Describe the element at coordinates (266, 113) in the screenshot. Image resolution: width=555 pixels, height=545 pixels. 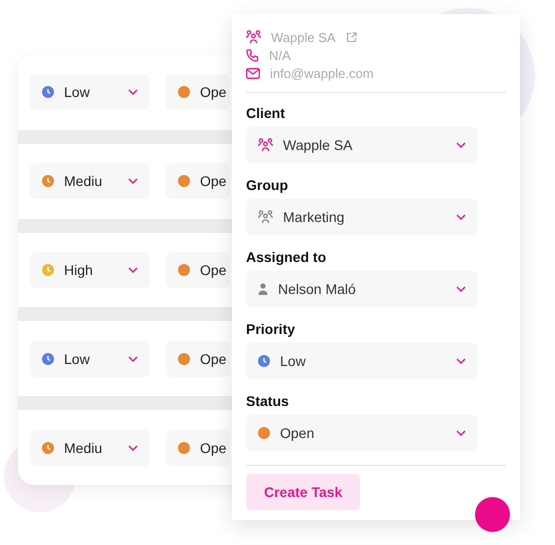
I see `field-label: Client` at that location.